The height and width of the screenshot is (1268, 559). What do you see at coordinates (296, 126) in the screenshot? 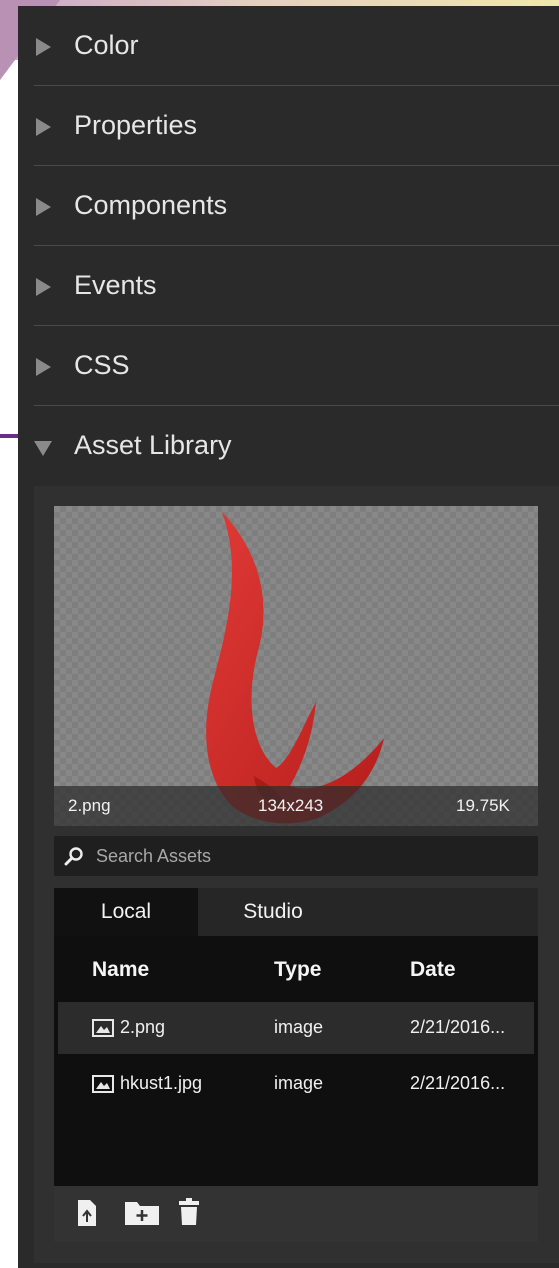
I see `section-properties: Properties` at bounding box center [296, 126].